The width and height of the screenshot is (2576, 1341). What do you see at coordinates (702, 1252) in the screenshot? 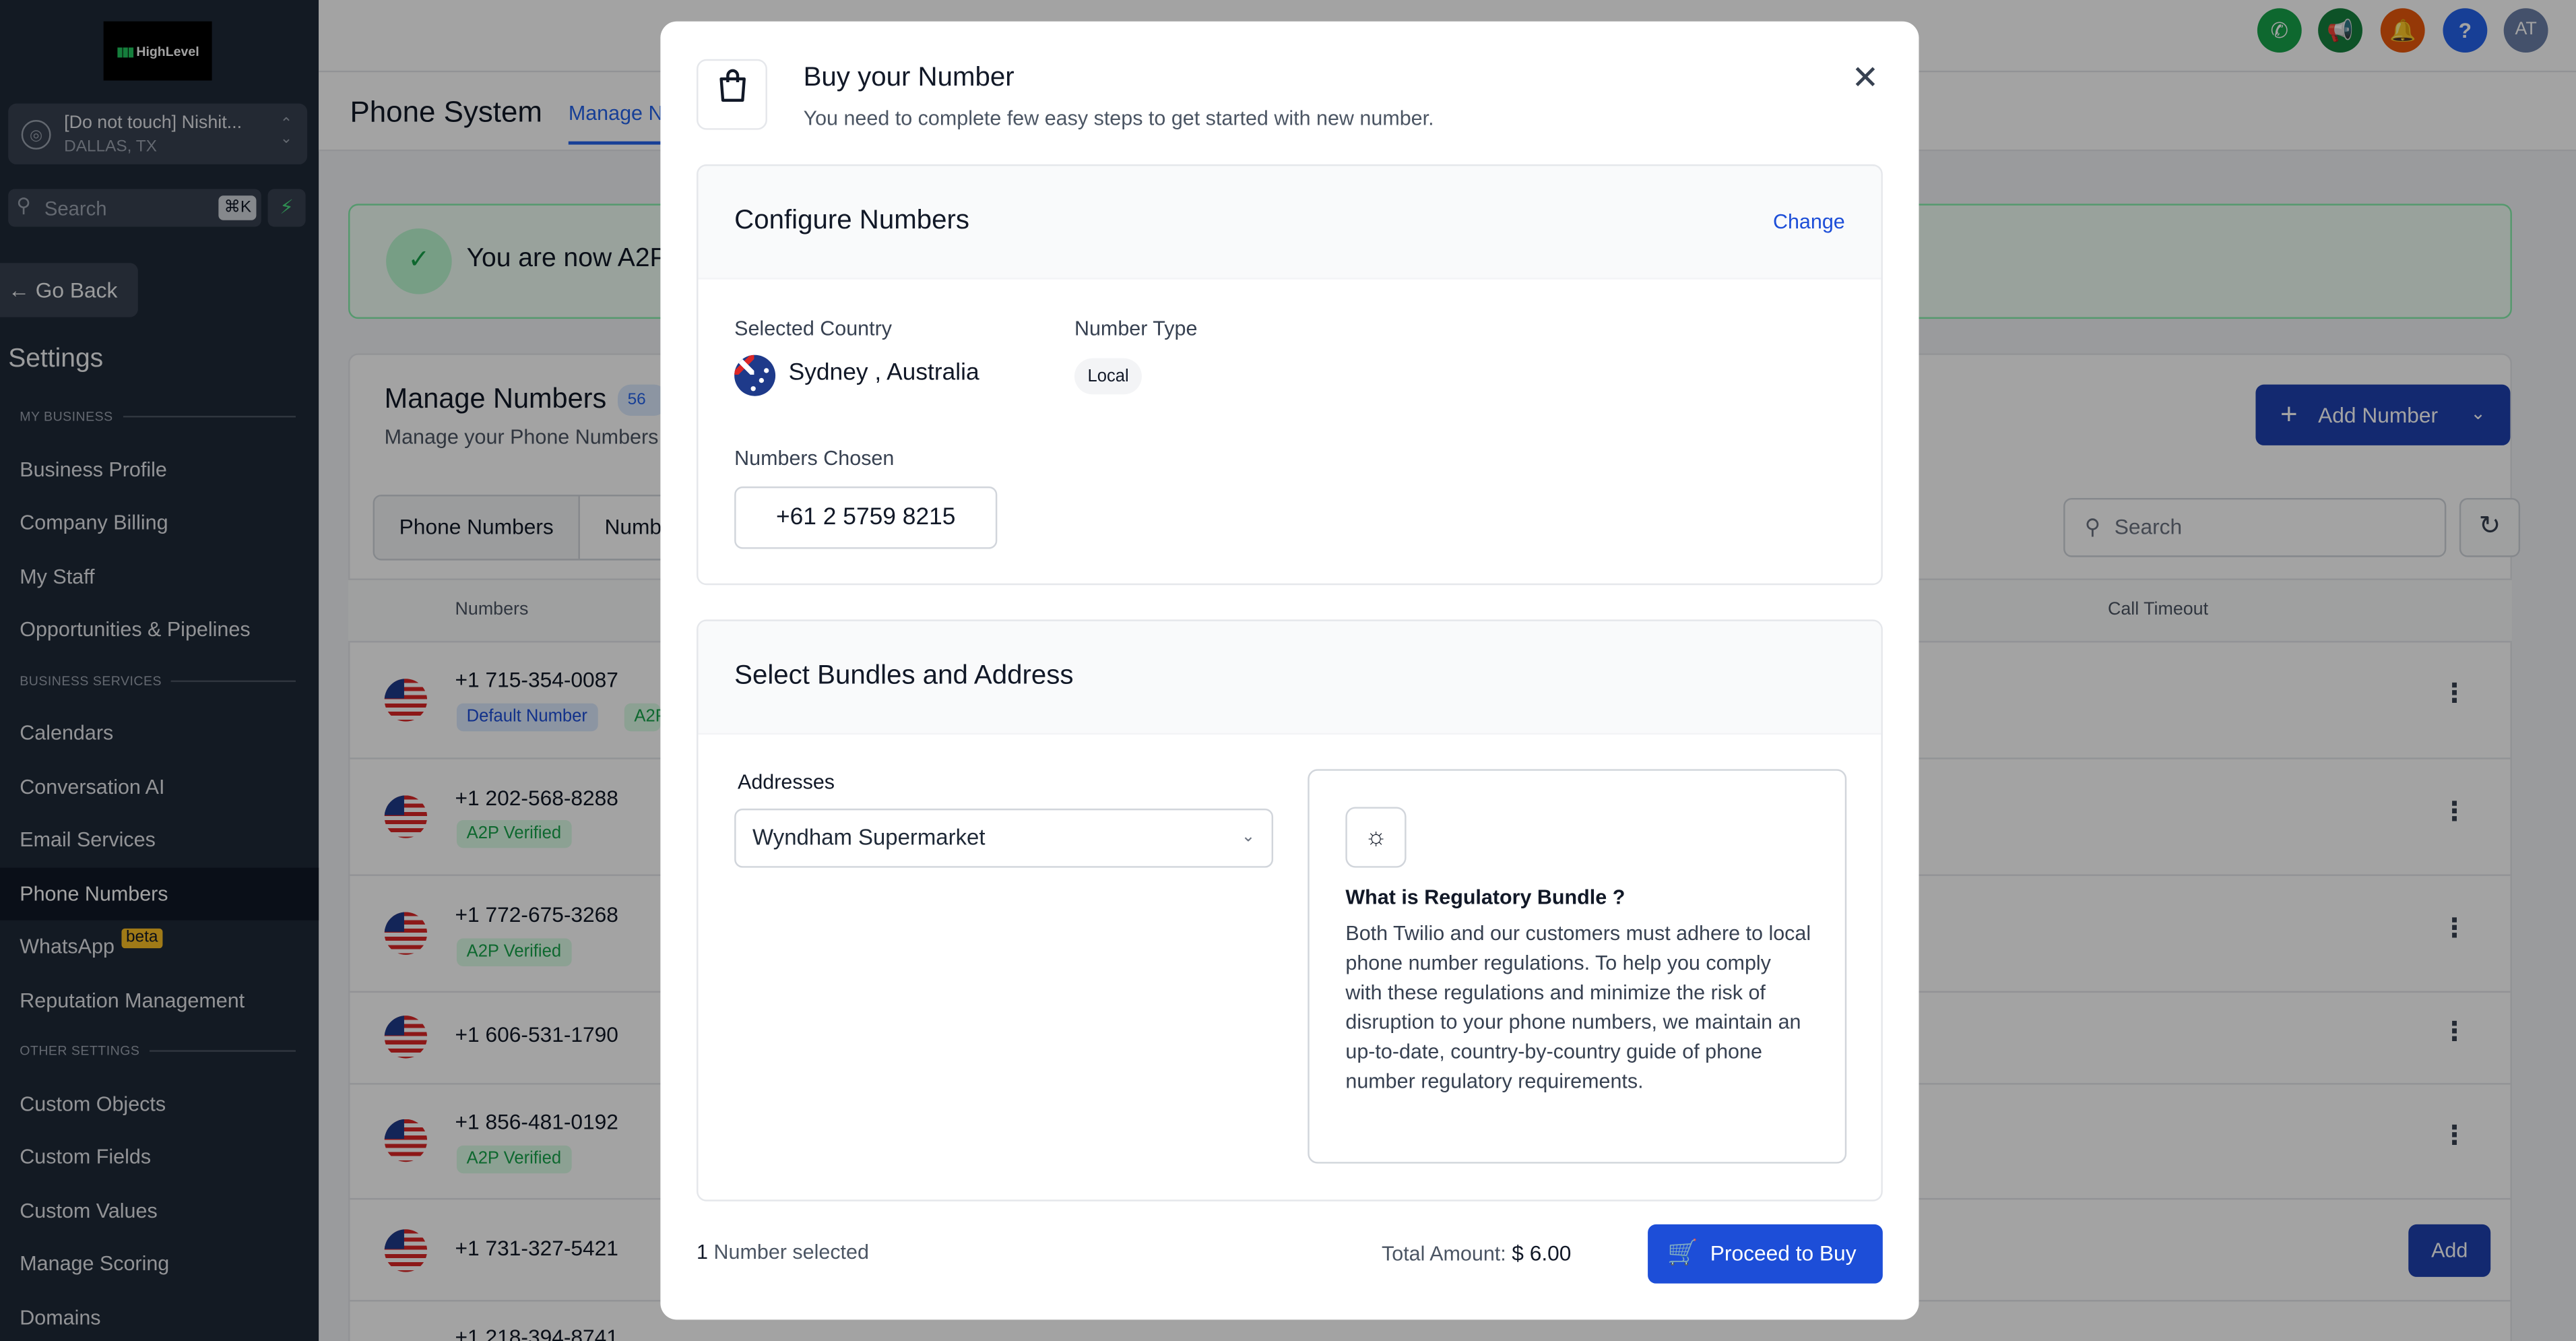
I see `selected-count-value: 1` at bounding box center [702, 1252].